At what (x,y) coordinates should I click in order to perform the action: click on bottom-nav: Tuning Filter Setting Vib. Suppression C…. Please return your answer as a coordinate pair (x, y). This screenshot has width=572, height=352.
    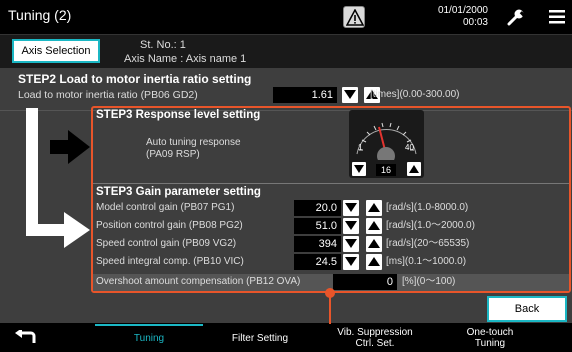
    Looking at the image, I should click on (286, 338).